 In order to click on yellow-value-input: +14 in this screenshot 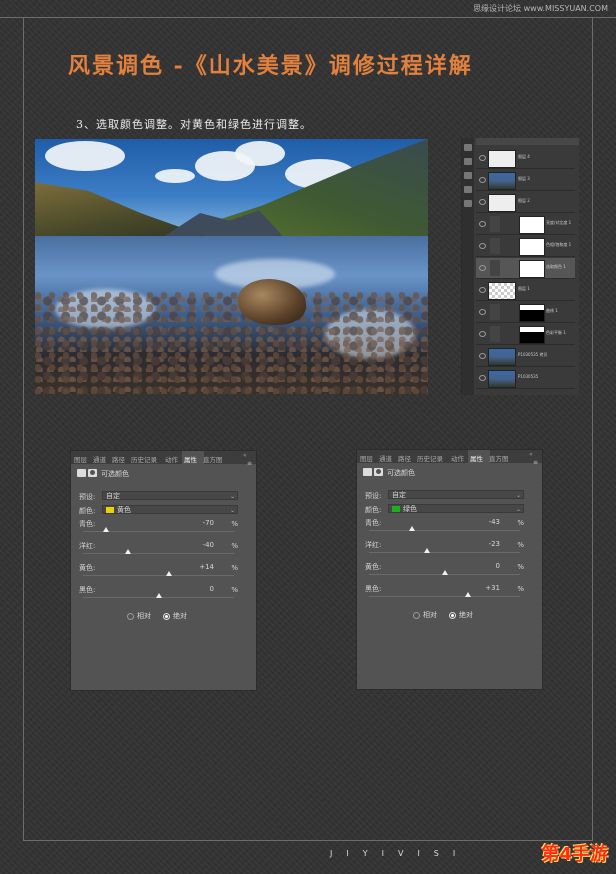, I will do `click(206, 567)`.